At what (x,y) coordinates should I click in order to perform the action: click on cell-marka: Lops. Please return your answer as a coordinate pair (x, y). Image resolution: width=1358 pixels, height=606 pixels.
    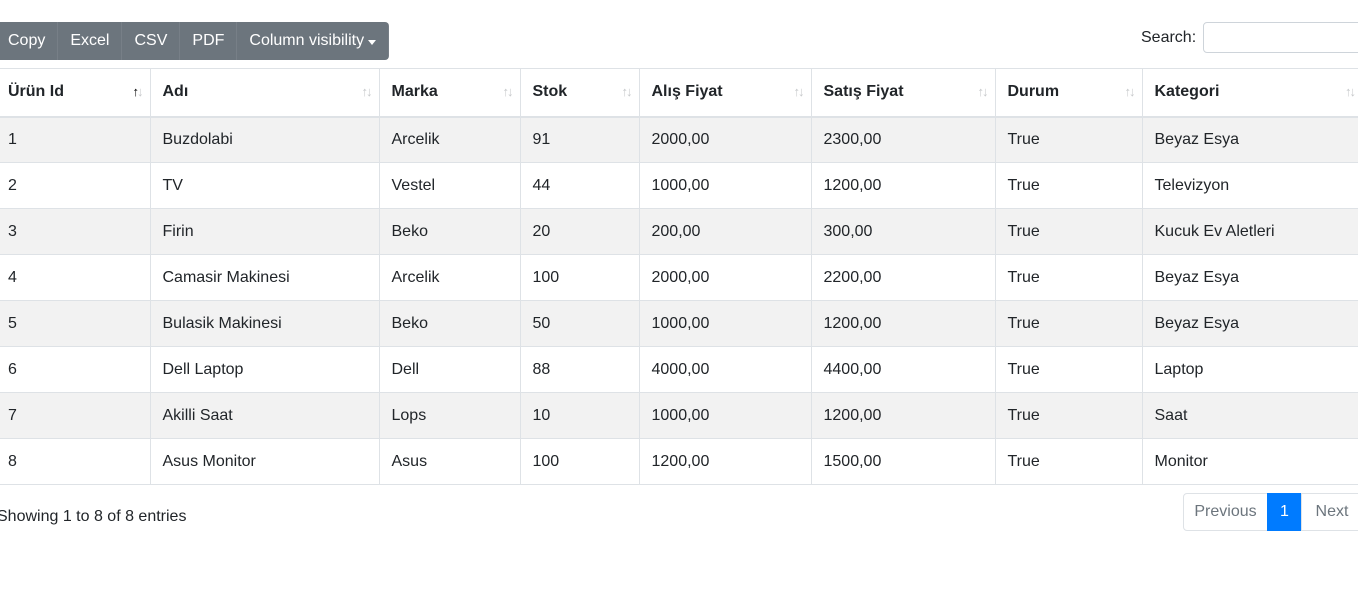
    Looking at the image, I should click on (450, 415).